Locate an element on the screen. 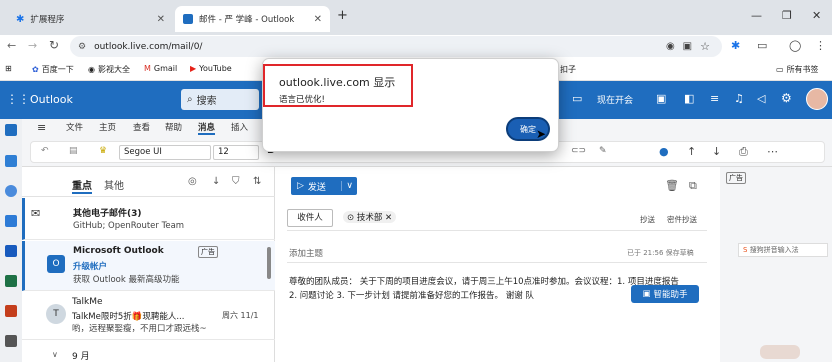 This screenshot has height=362, width=832. teams-icon: ▣ is located at coordinates (661, 98).